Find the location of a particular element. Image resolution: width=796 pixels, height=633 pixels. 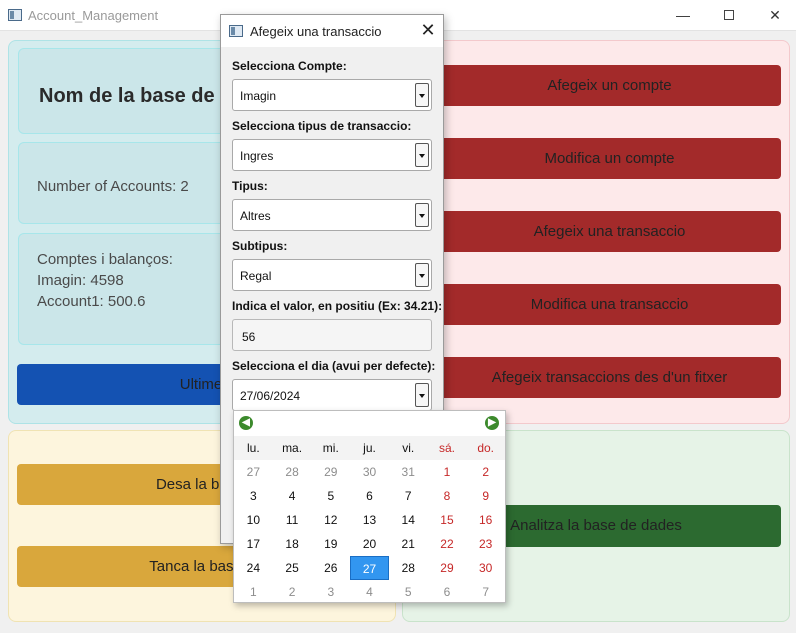

subtype-select: Regal is located at coordinates (332, 275).